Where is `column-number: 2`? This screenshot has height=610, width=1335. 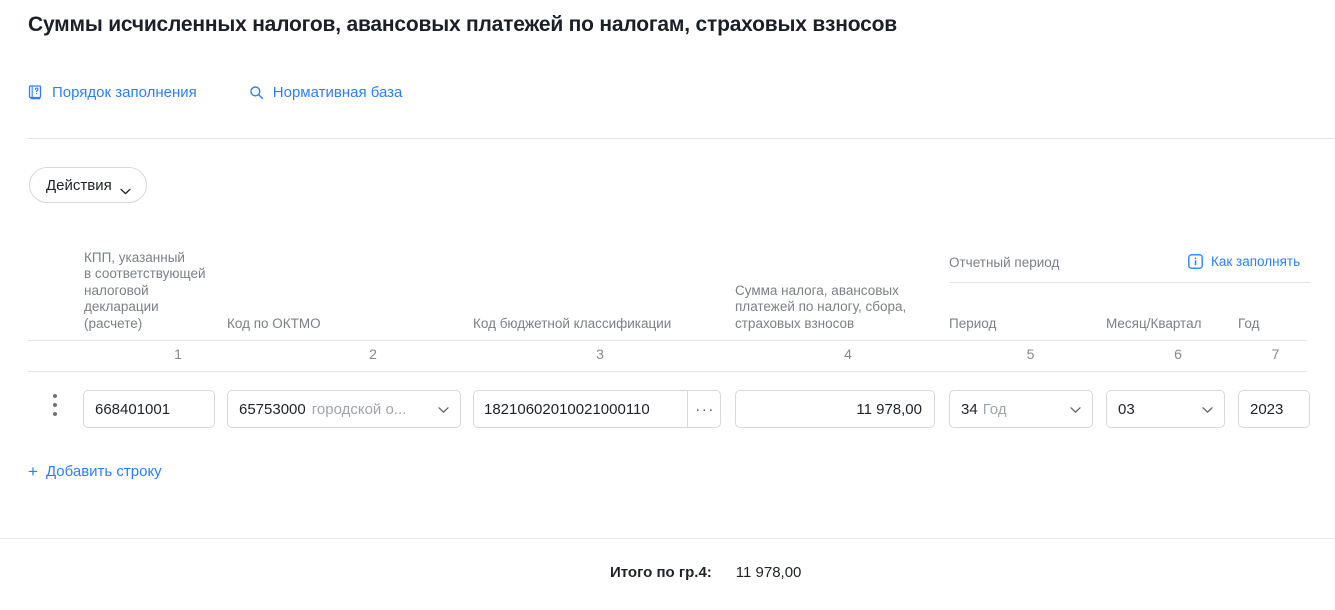 column-number: 2 is located at coordinates (373, 354).